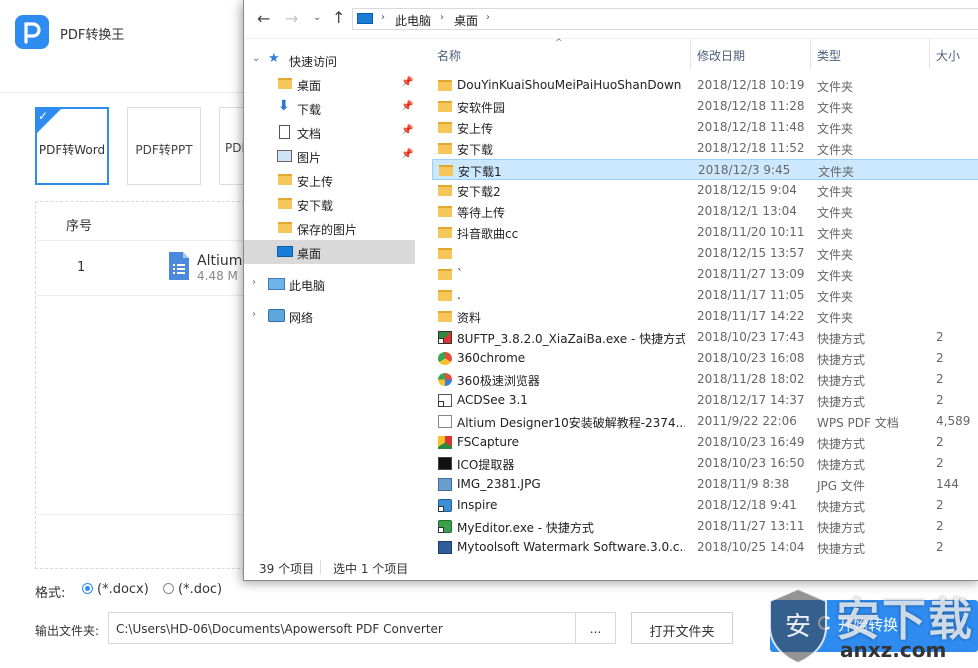 This screenshot has width=978, height=668. I want to click on mode-pdf-to-ppt: PDF转PPT, so click(164, 146).